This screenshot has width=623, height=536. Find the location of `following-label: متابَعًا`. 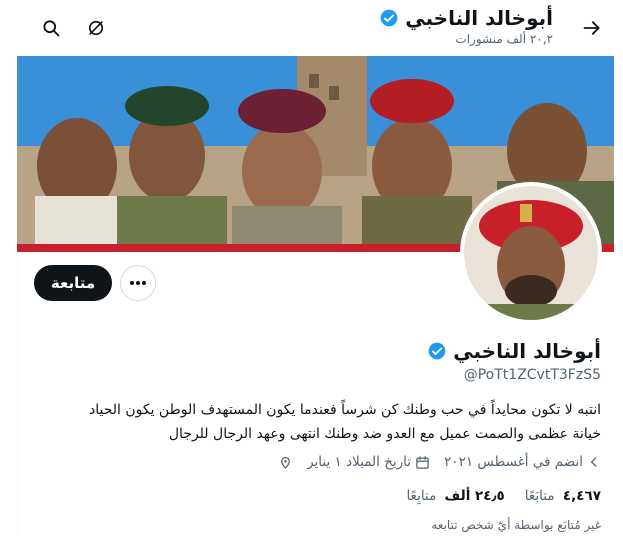

following-label: متابَعًا is located at coordinates (539, 496).